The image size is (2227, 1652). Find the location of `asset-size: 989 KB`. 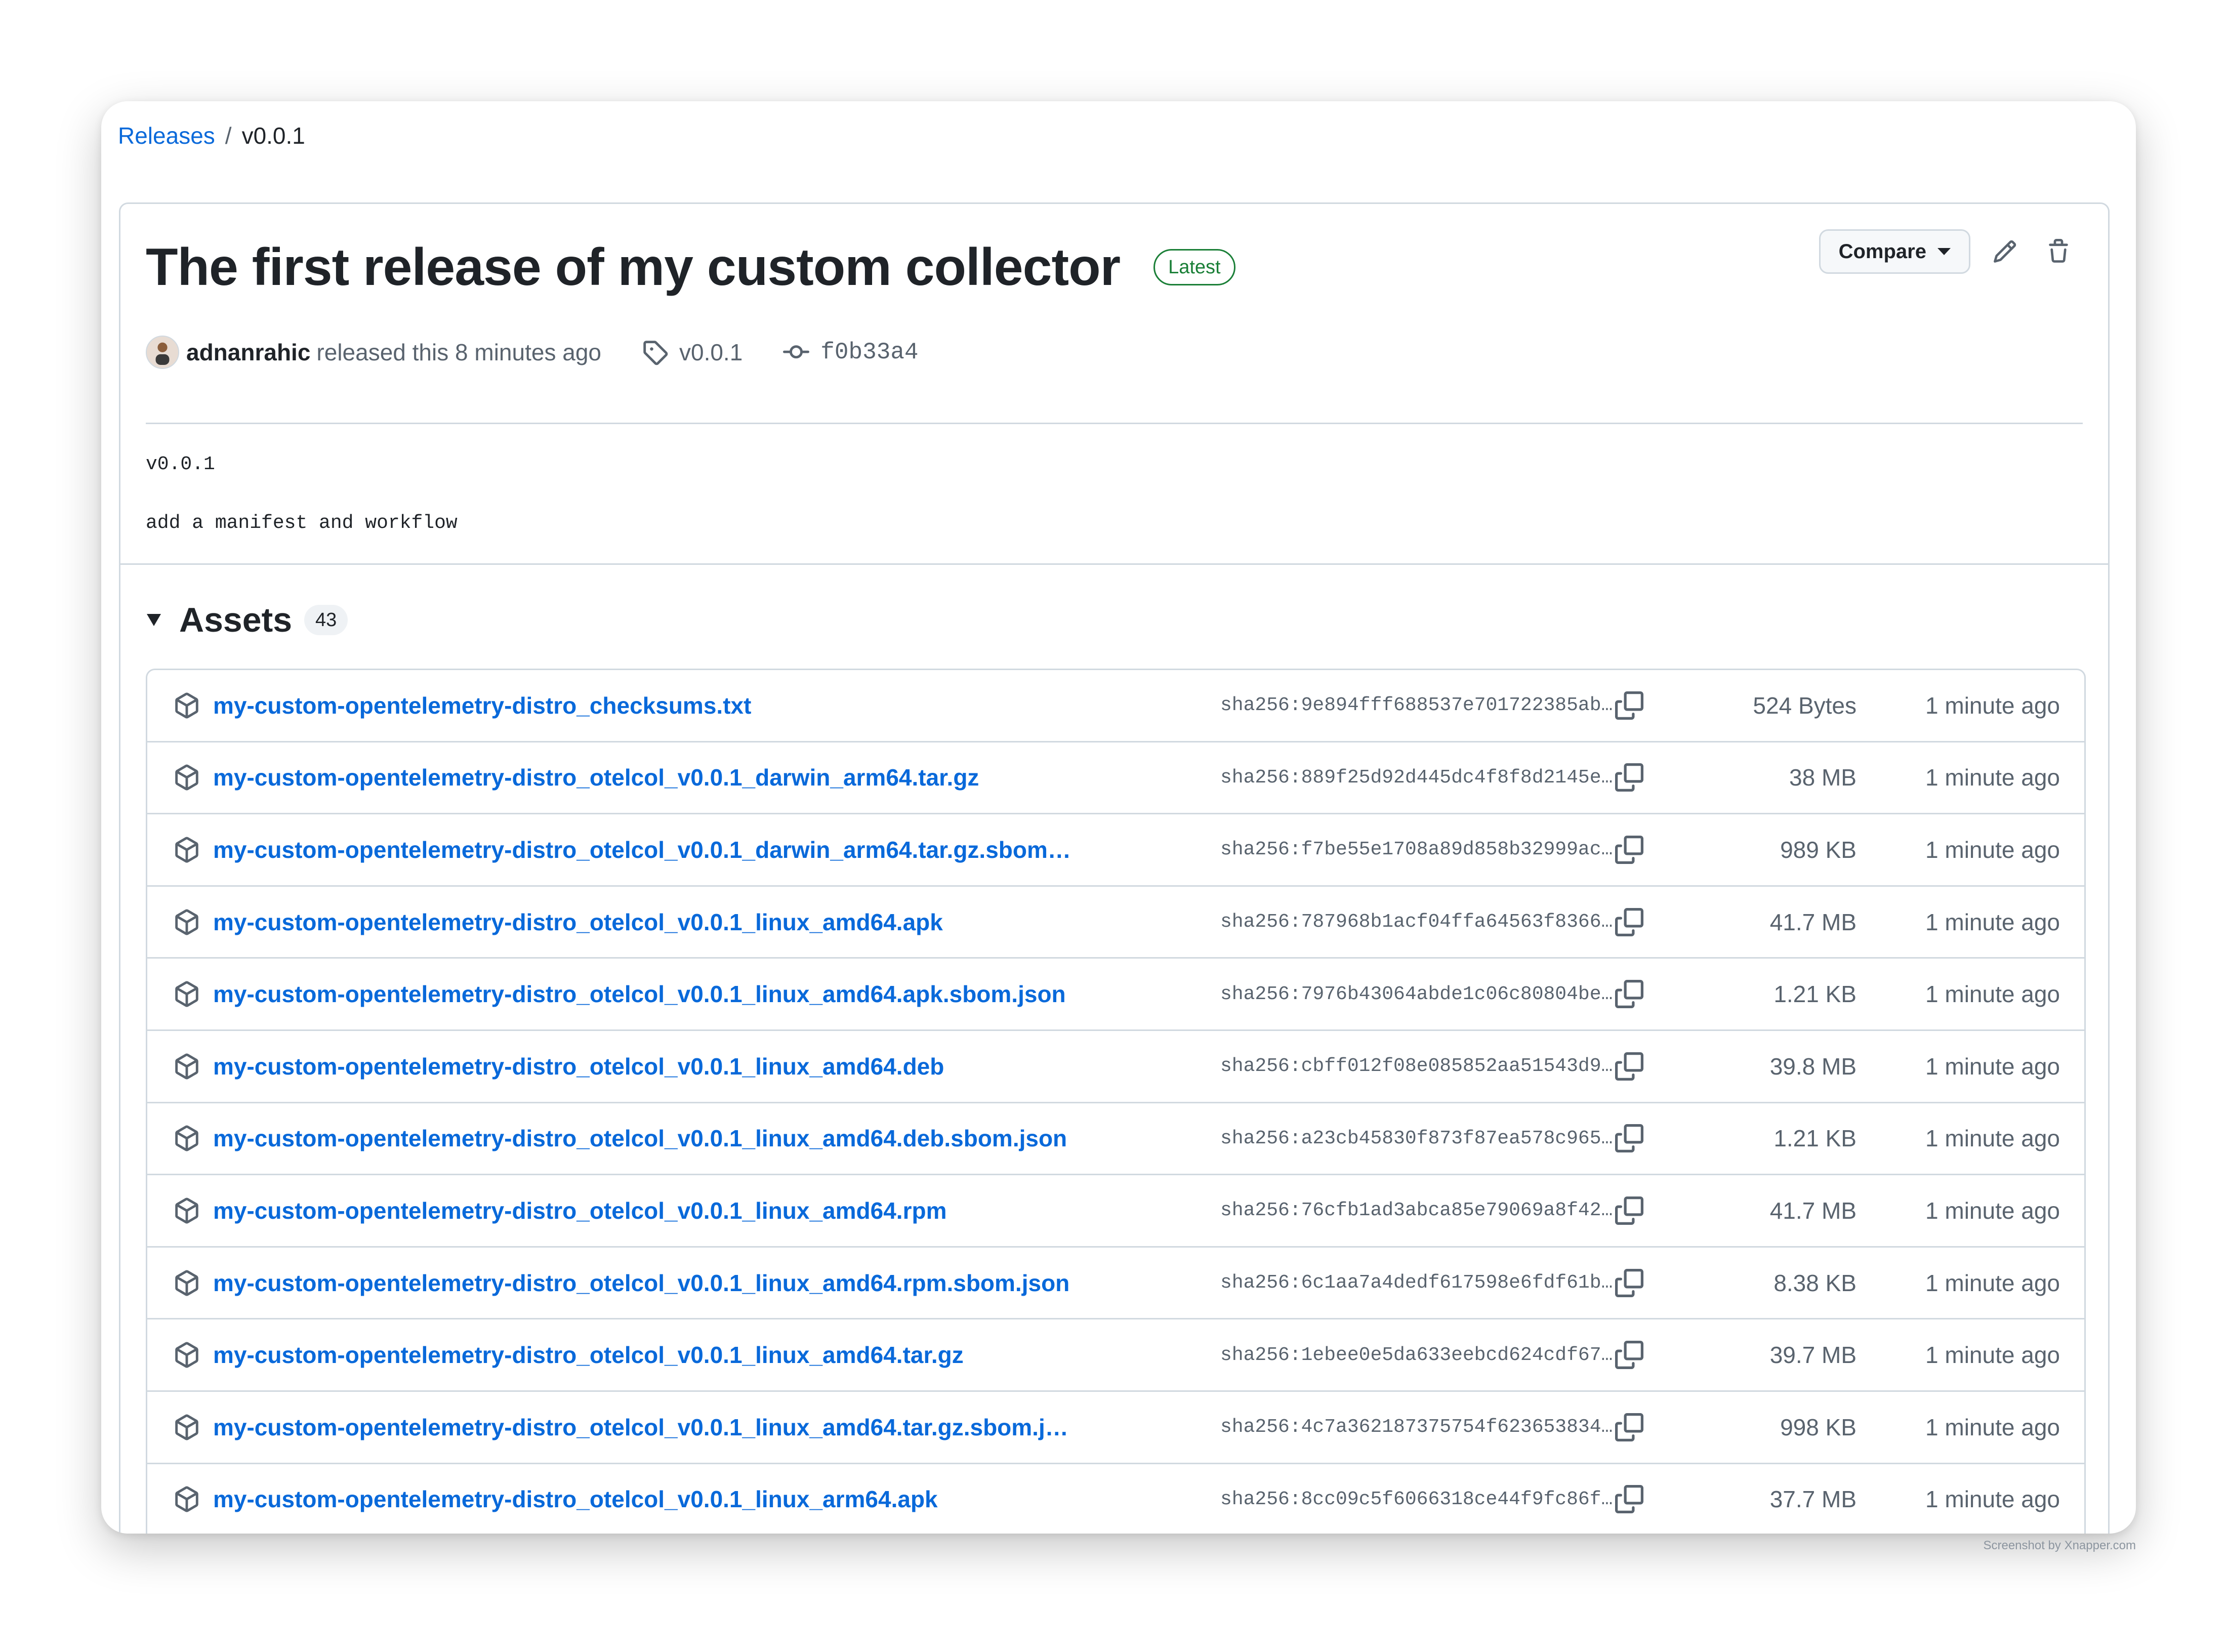

asset-size: 989 KB is located at coordinates (1818, 849).